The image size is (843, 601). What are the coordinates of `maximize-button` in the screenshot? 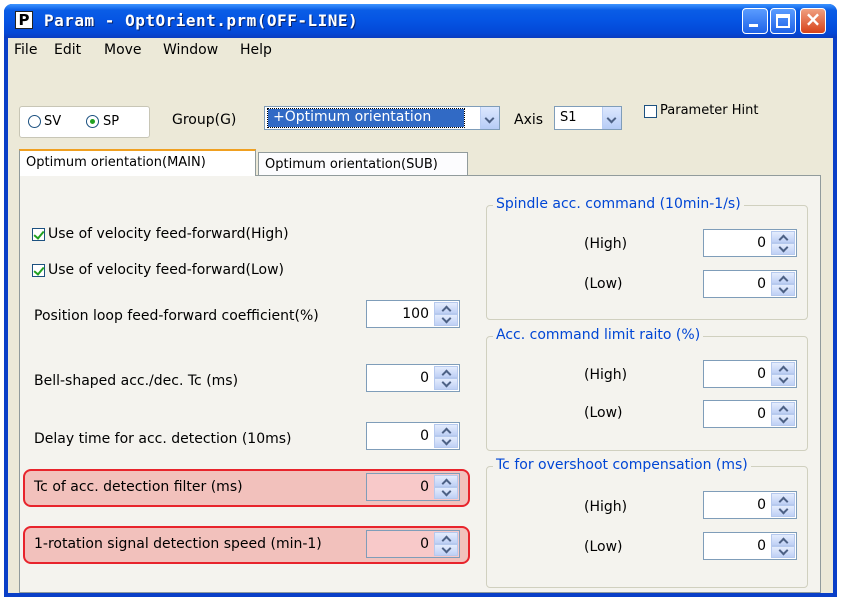 It's located at (783, 21).